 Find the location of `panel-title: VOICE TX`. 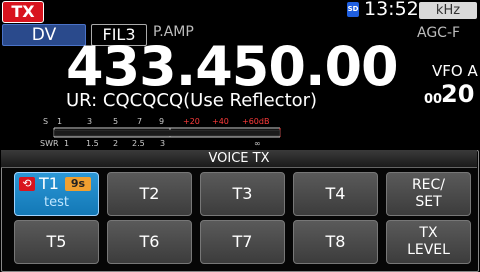

panel-title: VOICE TX is located at coordinates (239, 159).